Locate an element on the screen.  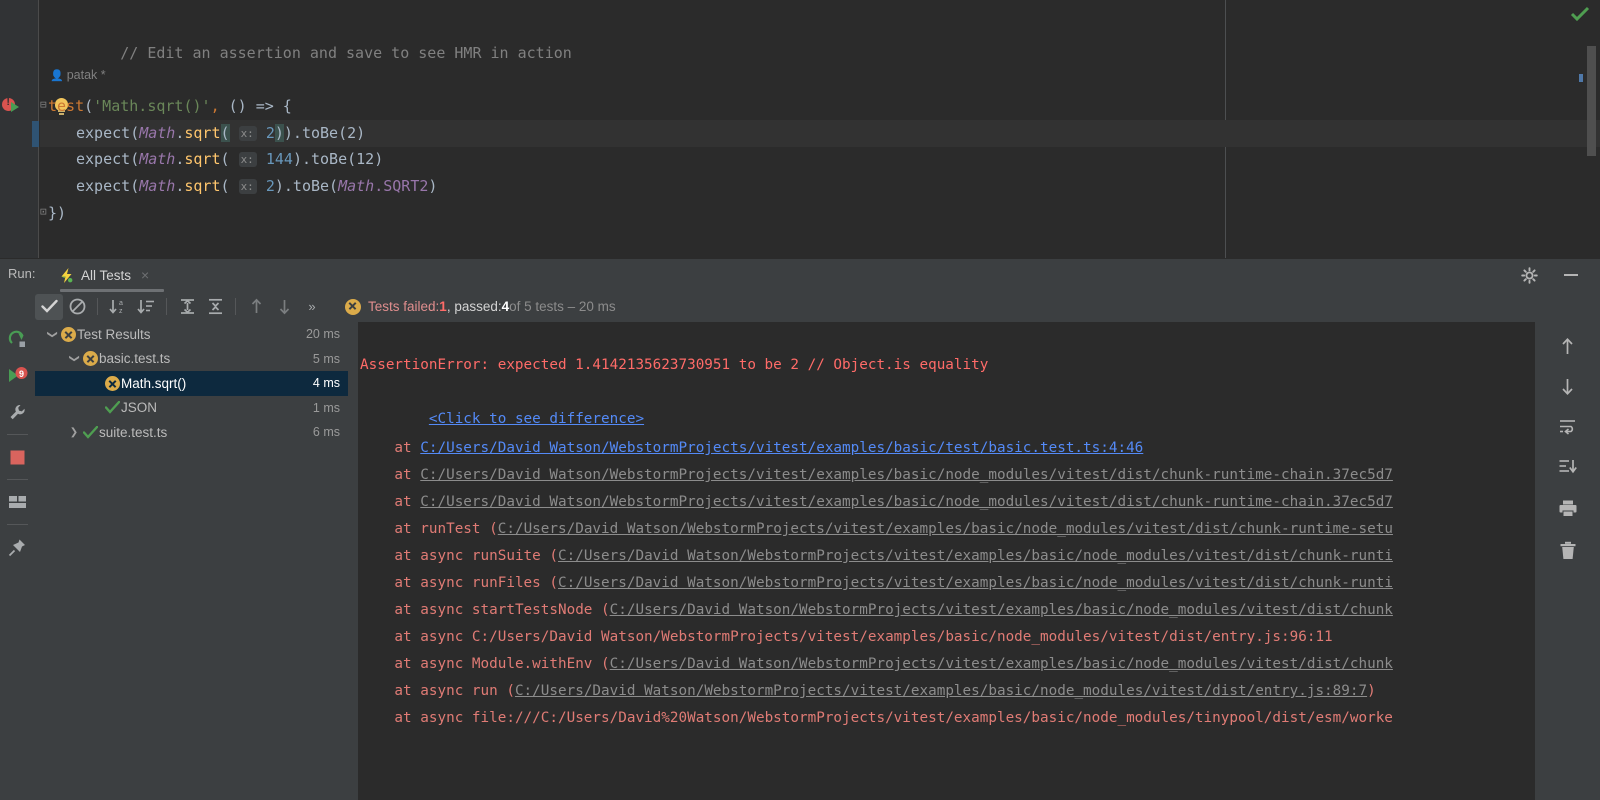
sort-alphabetically-button: a z is located at coordinates (118, 307).